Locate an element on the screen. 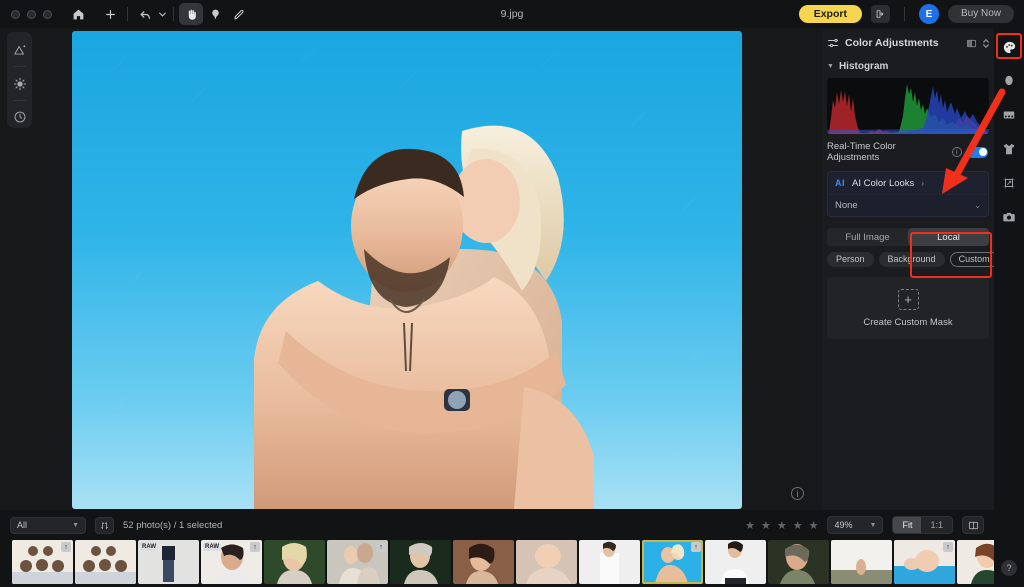 Image resolution: width=1024 pixels, height=587 pixels. home-icon is located at coordinates (78, 14).